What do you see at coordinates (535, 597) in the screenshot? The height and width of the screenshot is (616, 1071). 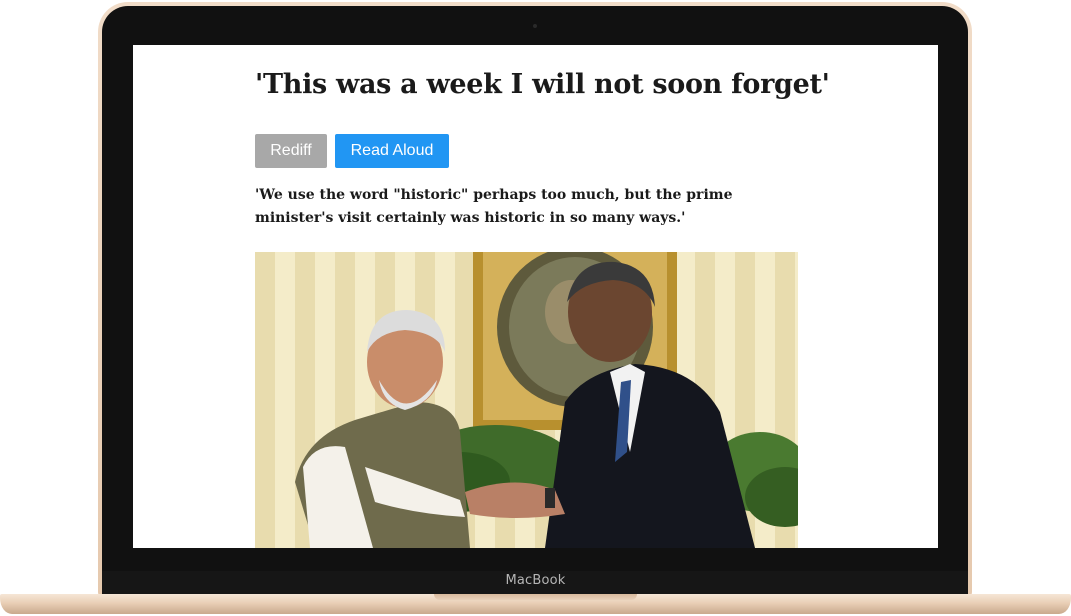 I see `laptop-notch` at bounding box center [535, 597].